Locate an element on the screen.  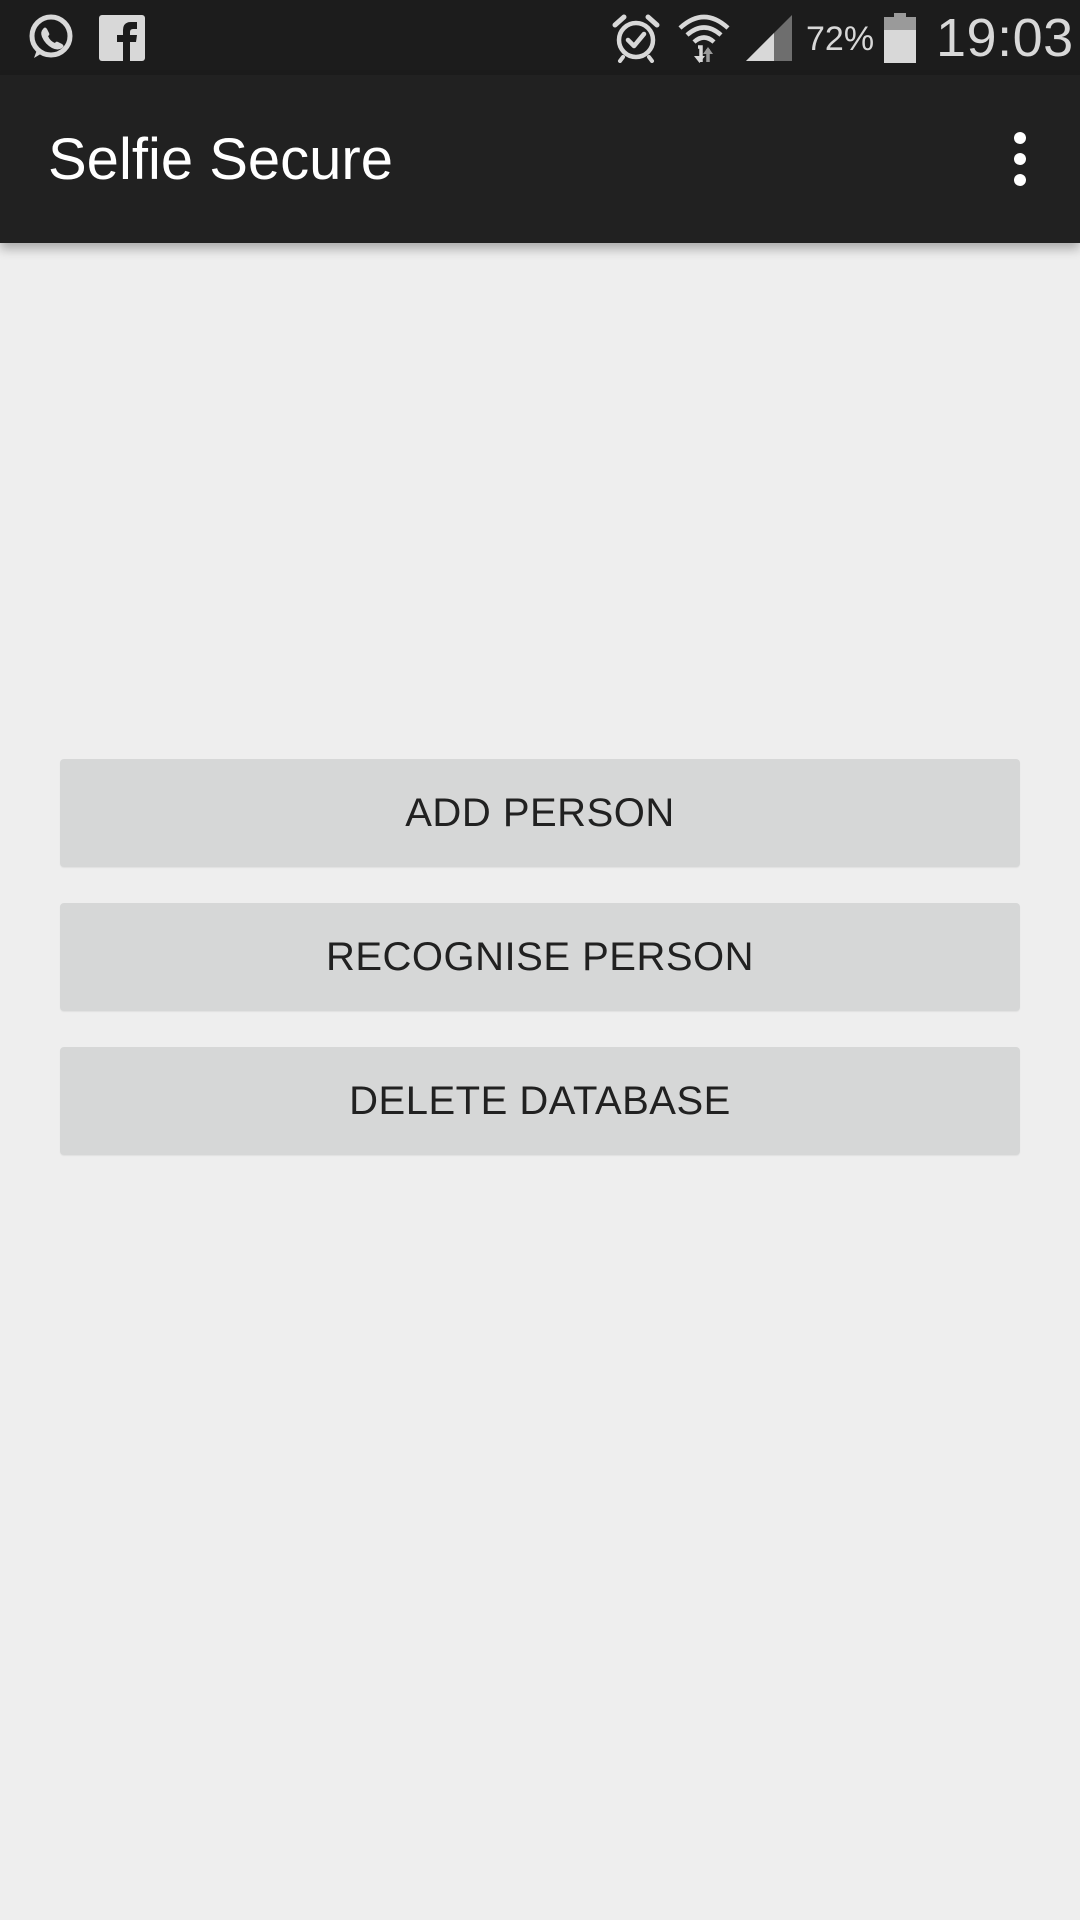
recognise-person-button: RECOGNISE PERSON is located at coordinates (540, 957).